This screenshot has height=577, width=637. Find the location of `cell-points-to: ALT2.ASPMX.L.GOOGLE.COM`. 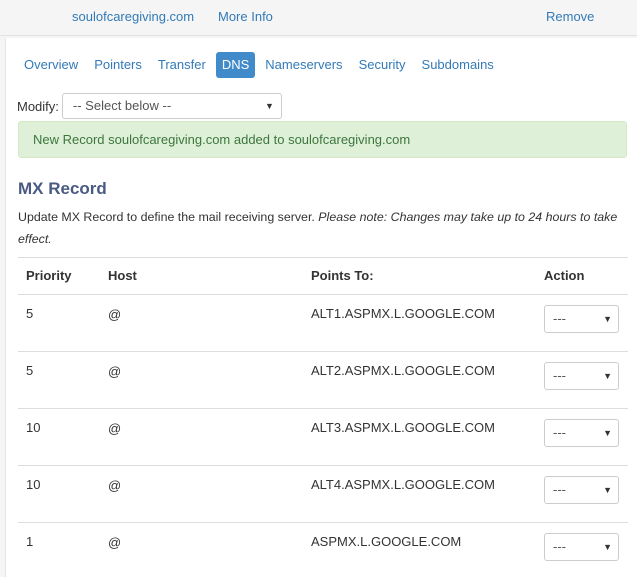

cell-points-to: ALT2.ASPMX.L.GOOGLE.COM is located at coordinates (403, 370).